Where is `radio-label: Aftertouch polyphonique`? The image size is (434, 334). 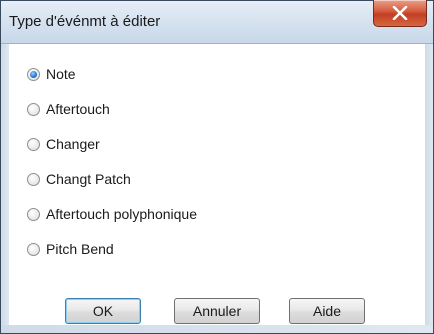
radio-label: Aftertouch polyphonique is located at coordinates (121, 214).